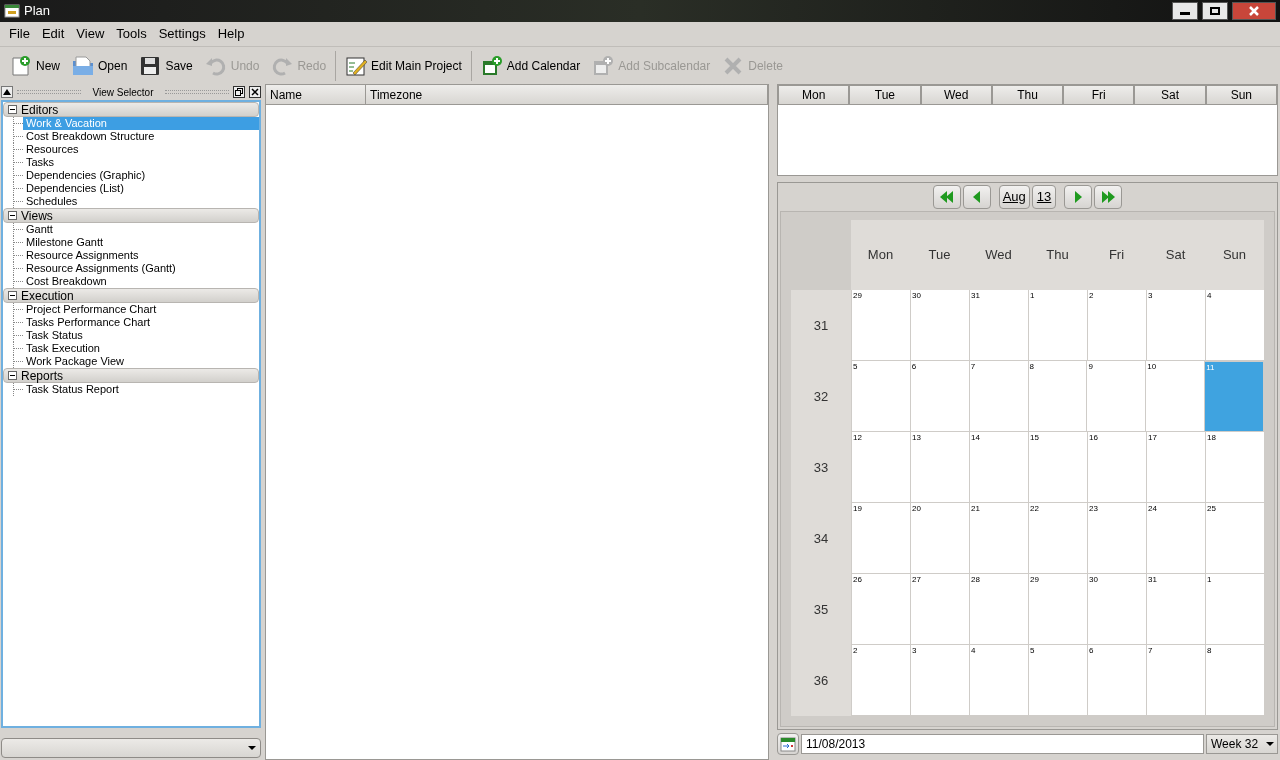 This screenshot has width=1280, height=760. Describe the element at coordinates (141, 389) in the screenshot. I see `tree-item: Task Status Report` at that location.